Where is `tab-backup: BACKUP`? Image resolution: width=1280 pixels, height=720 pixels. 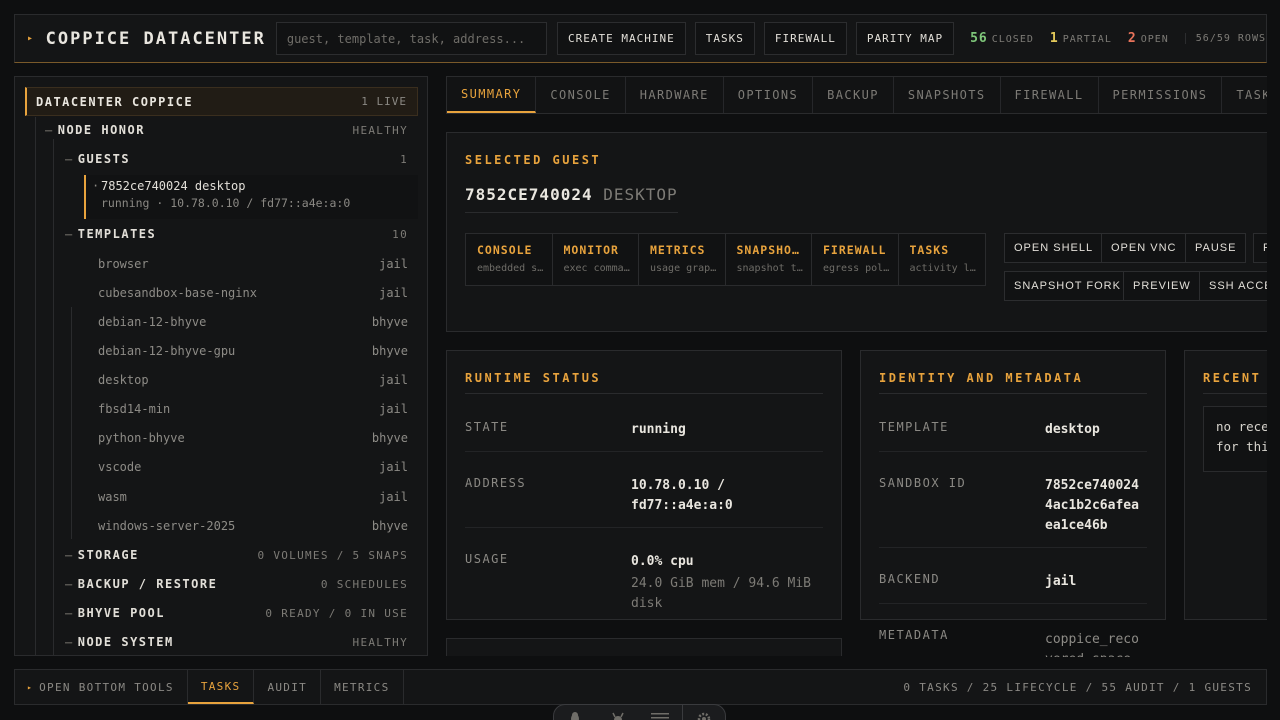 tab-backup: BACKUP is located at coordinates (853, 95).